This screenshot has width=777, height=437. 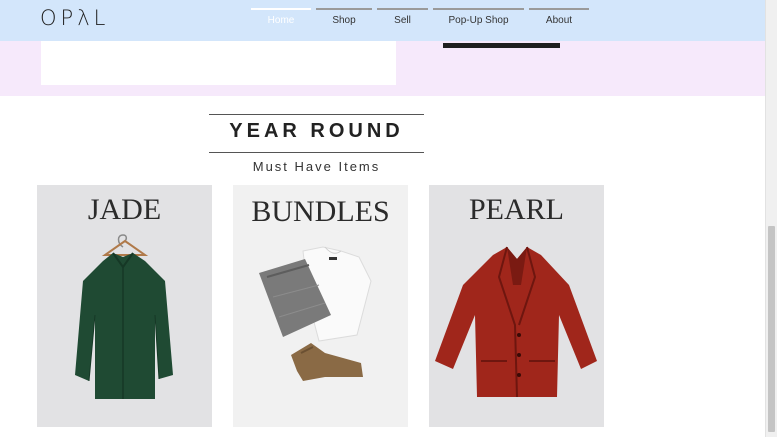 I want to click on nav-shop-indicator, so click(x=344, y=9).